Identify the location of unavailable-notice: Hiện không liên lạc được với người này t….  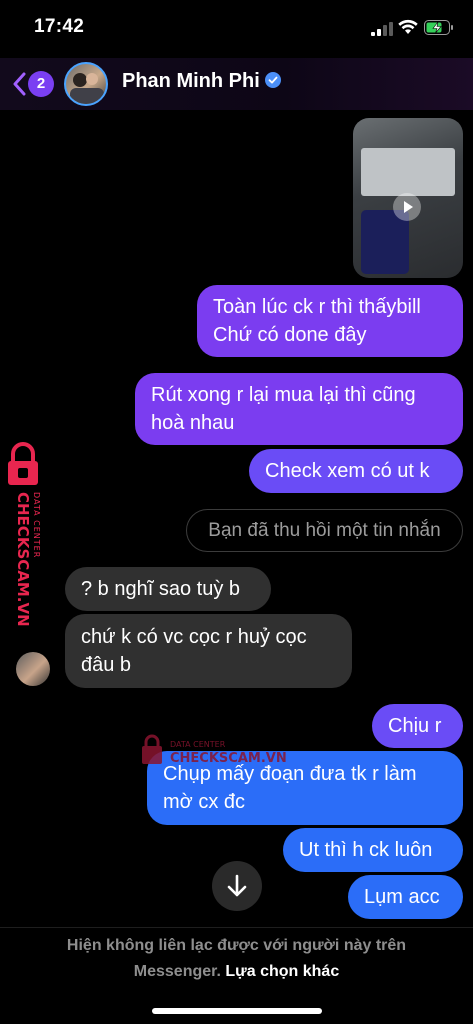
(236, 958).